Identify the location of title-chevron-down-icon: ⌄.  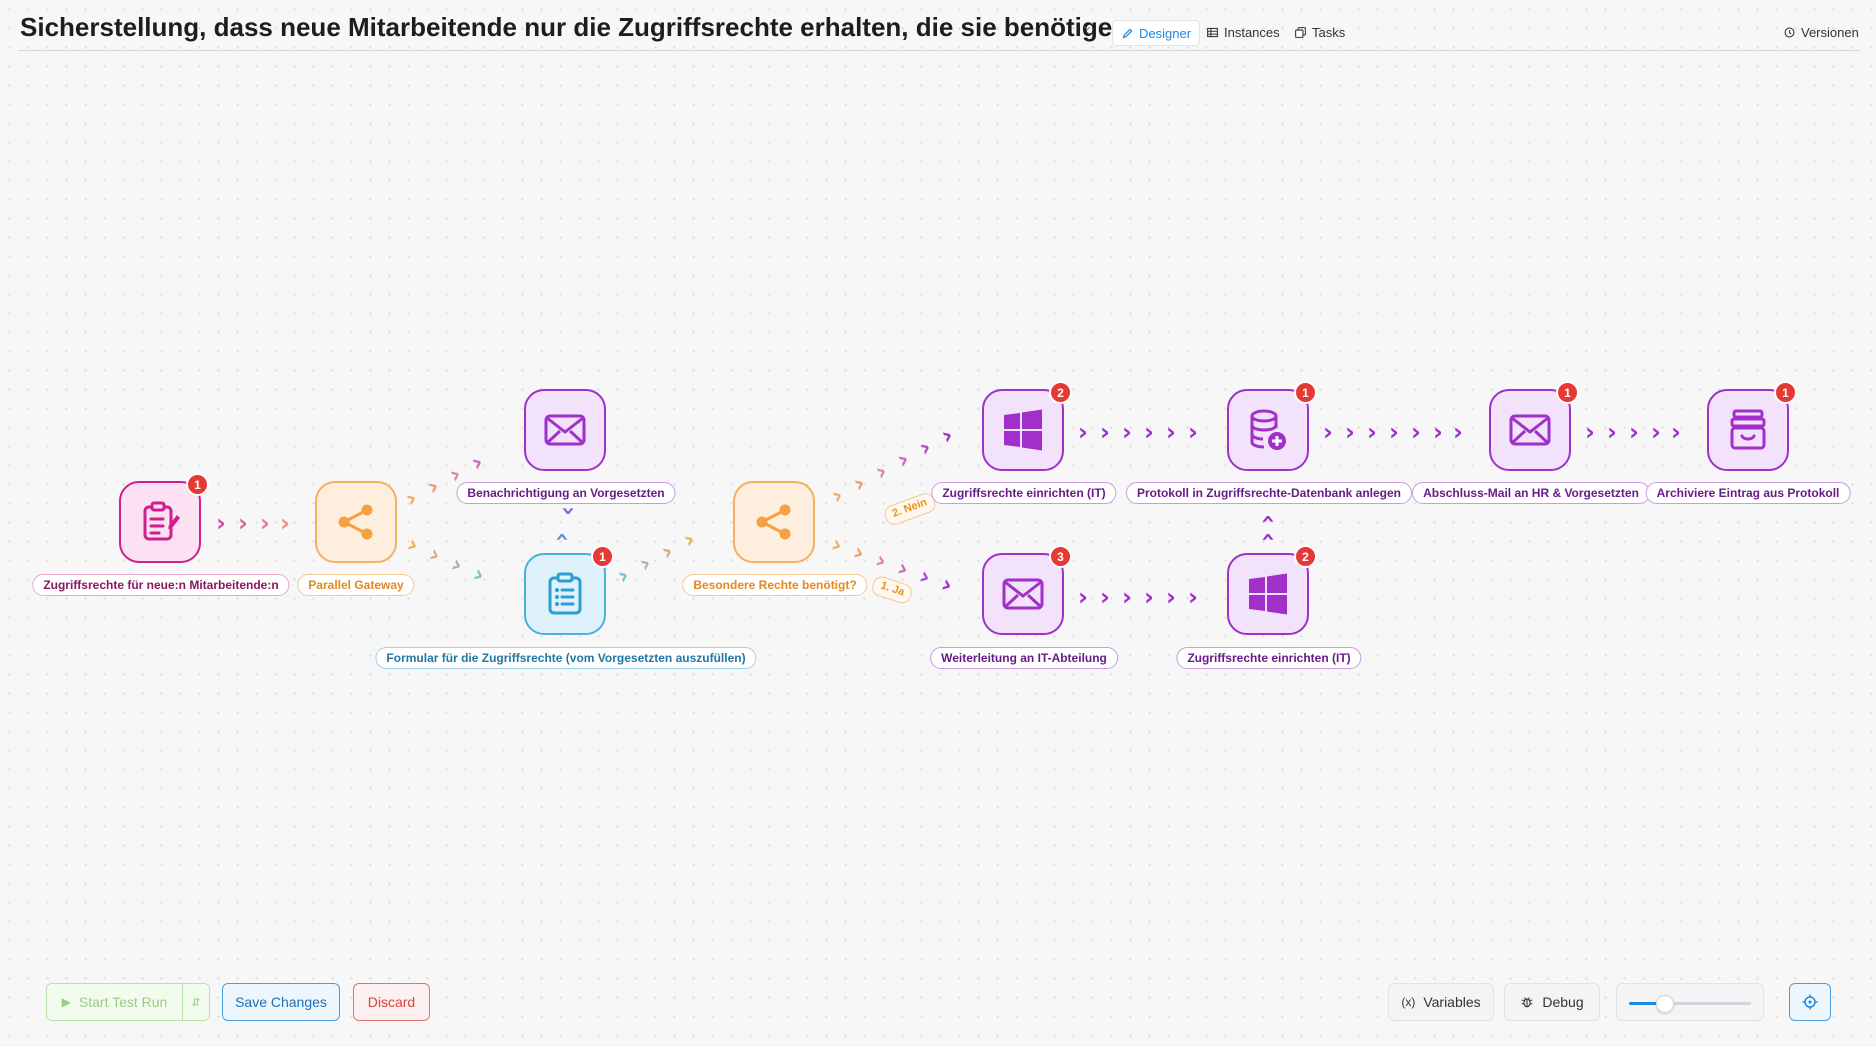
(1087, 26).